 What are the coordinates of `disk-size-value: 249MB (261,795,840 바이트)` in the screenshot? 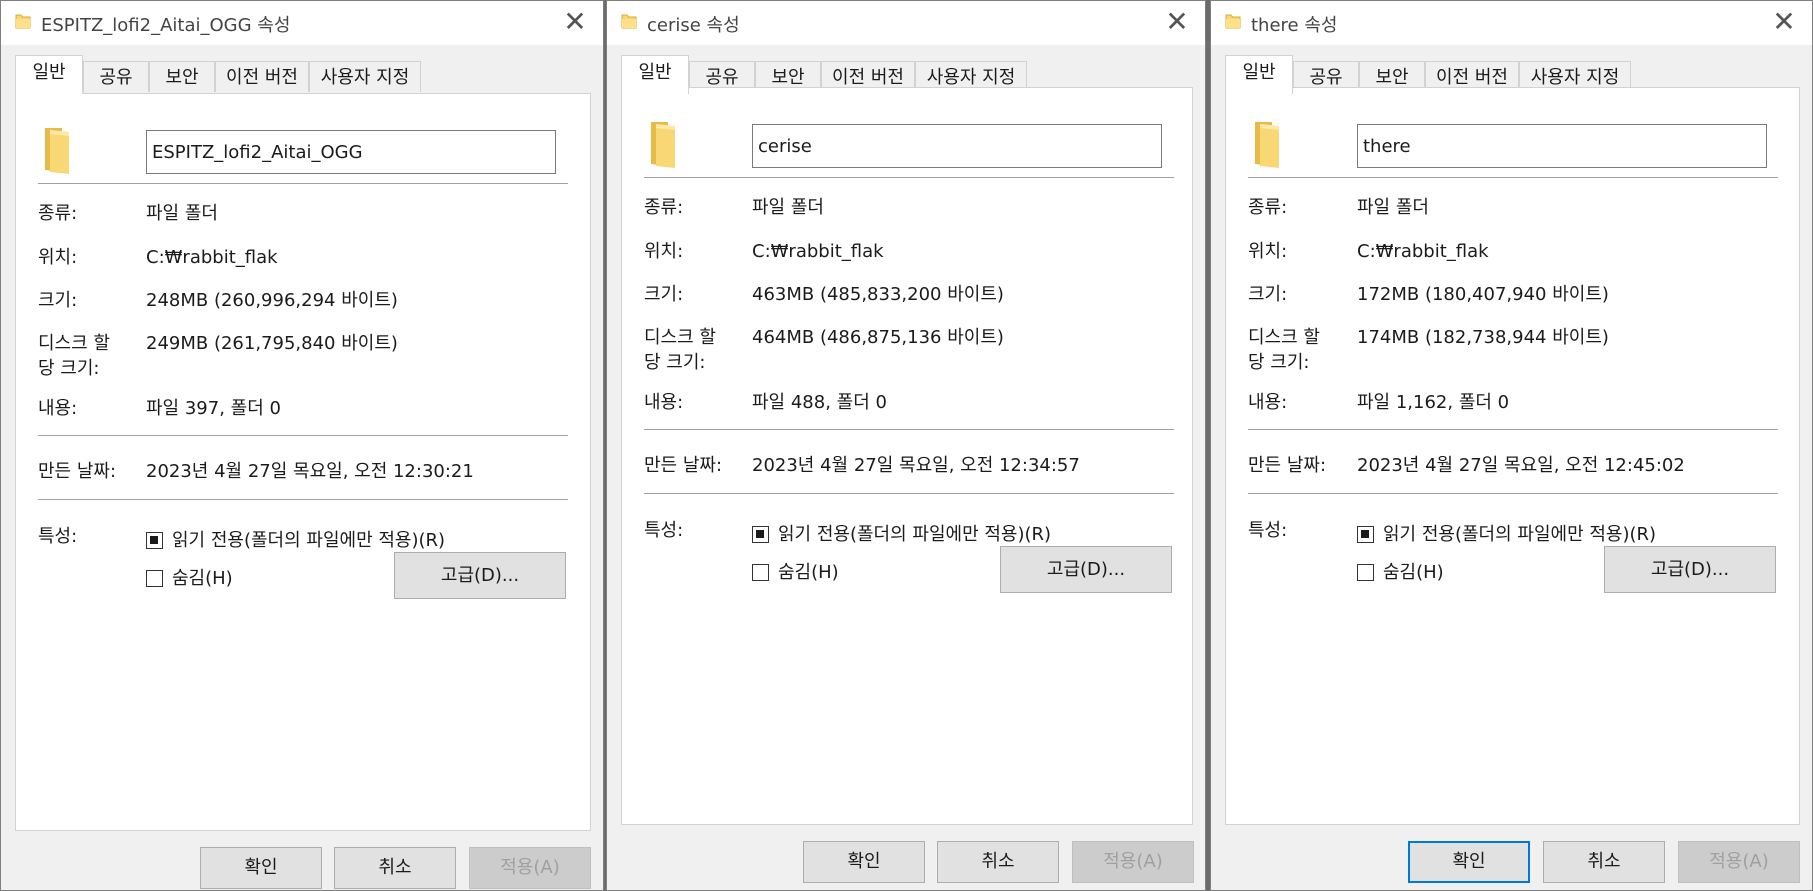 It's located at (272, 343).